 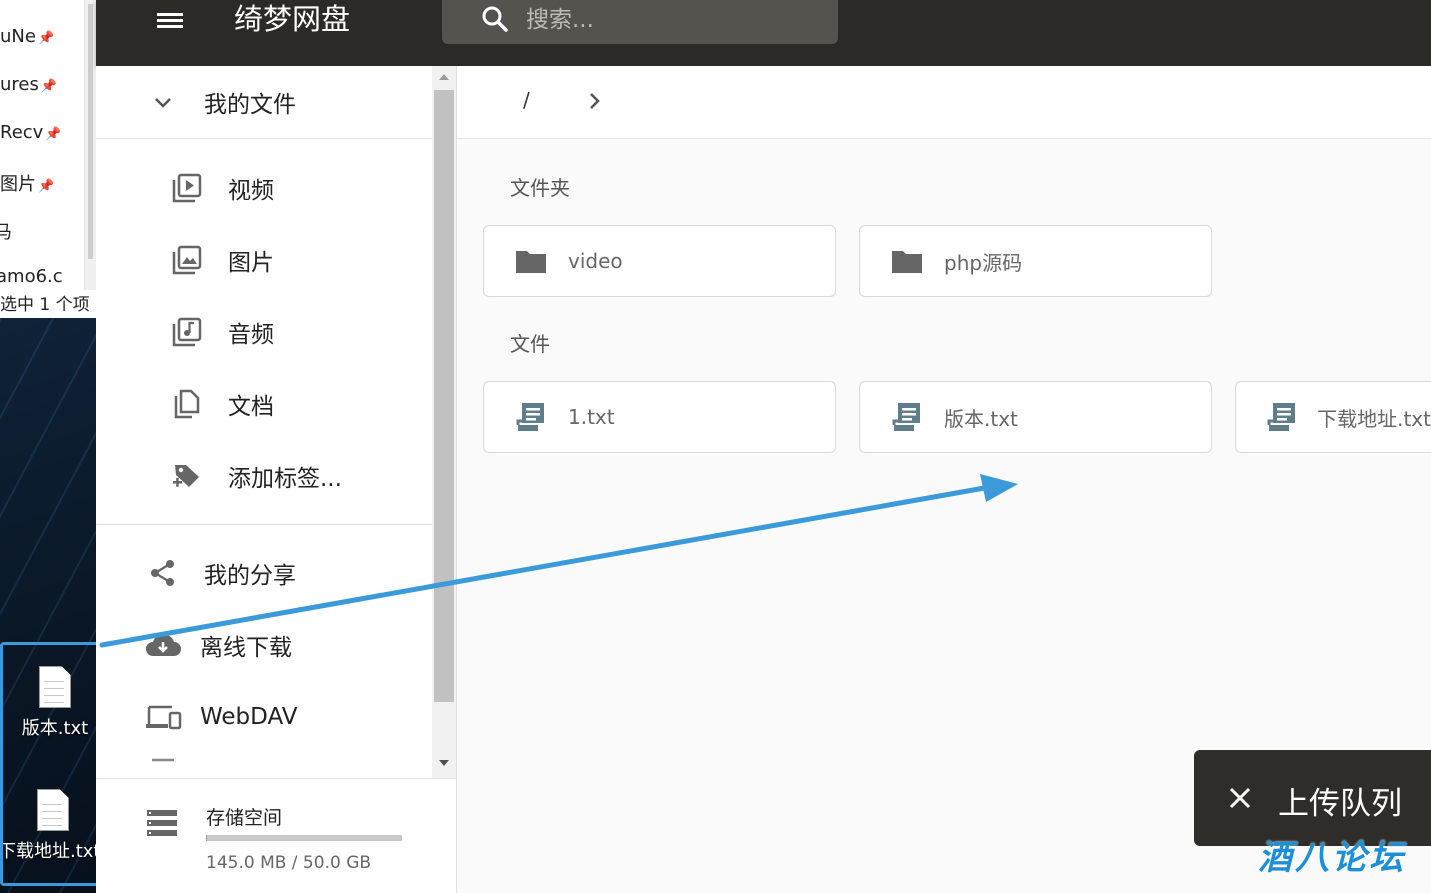 I want to click on quick-access-label: amo6.c, so click(x=31, y=276).